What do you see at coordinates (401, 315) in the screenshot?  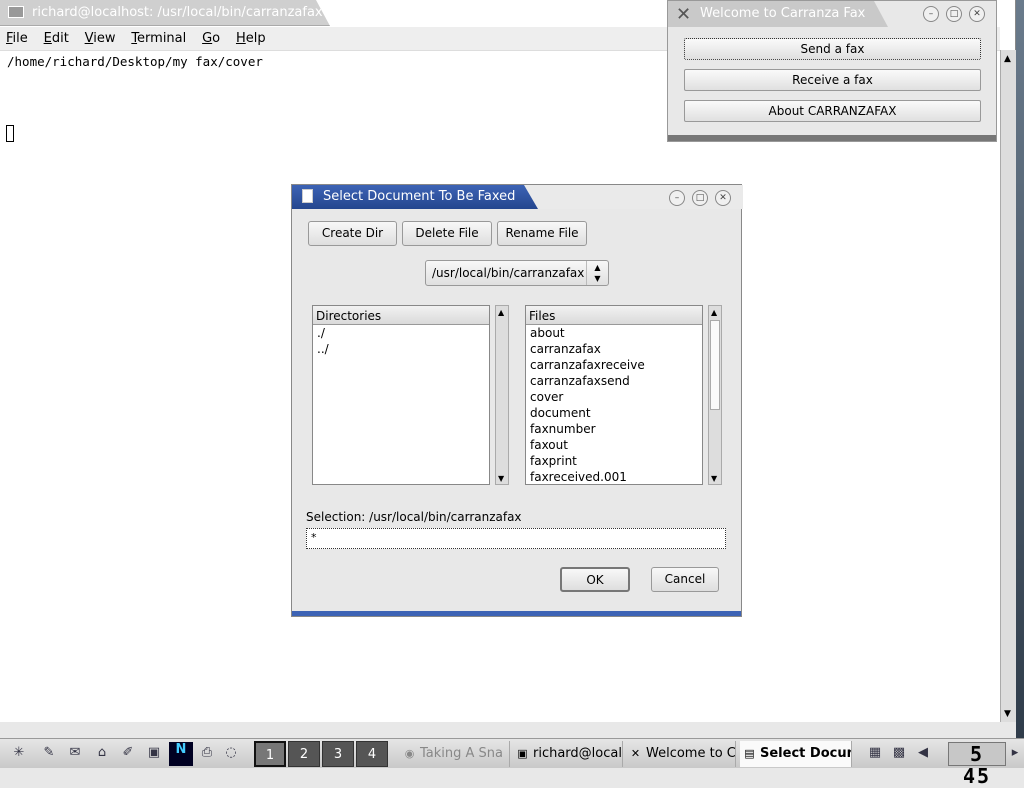 I see `directories-header: Directories` at bounding box center [401, 315].